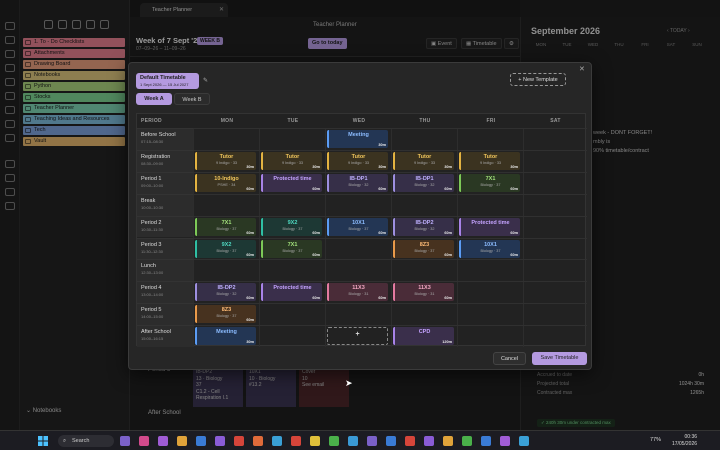 Image resolution: width=720 pixels, height=450 pixels. Describe the element at coordinates (359, 121) in the screenshot. I see `column-header: WED` at that location.